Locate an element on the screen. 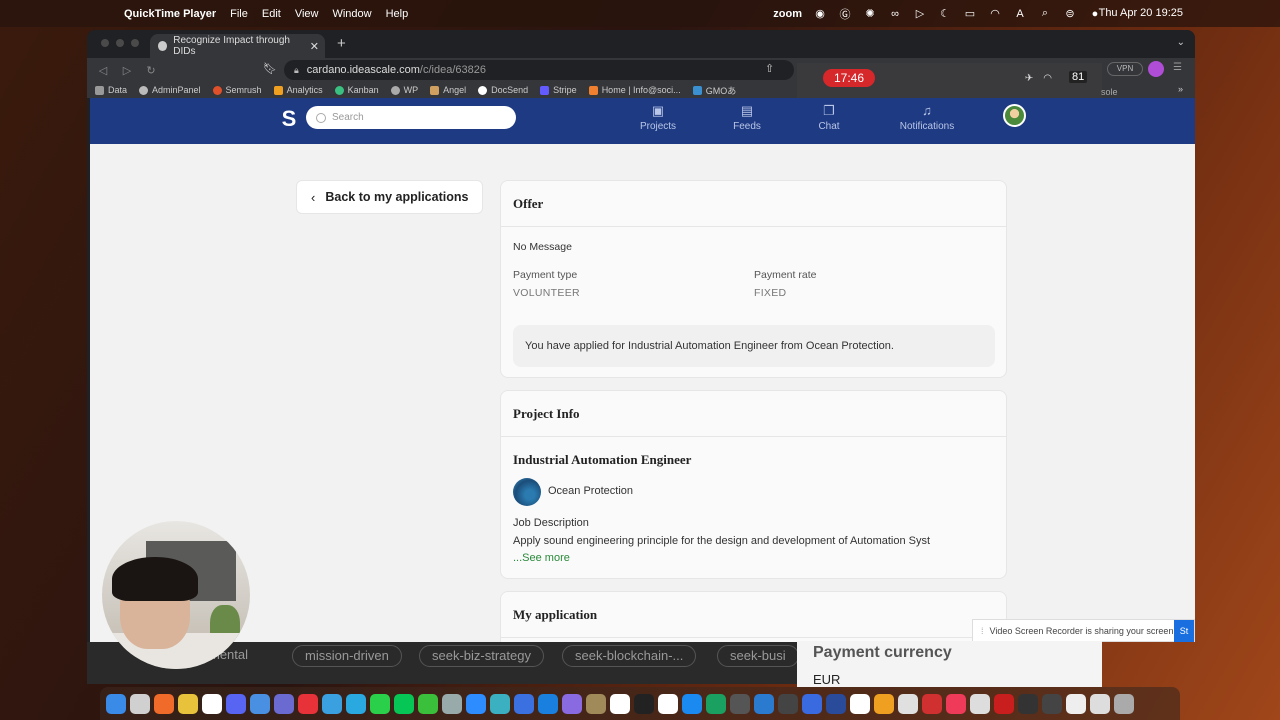  vpn-badge: VPN is located at coordinates (1125, 69).